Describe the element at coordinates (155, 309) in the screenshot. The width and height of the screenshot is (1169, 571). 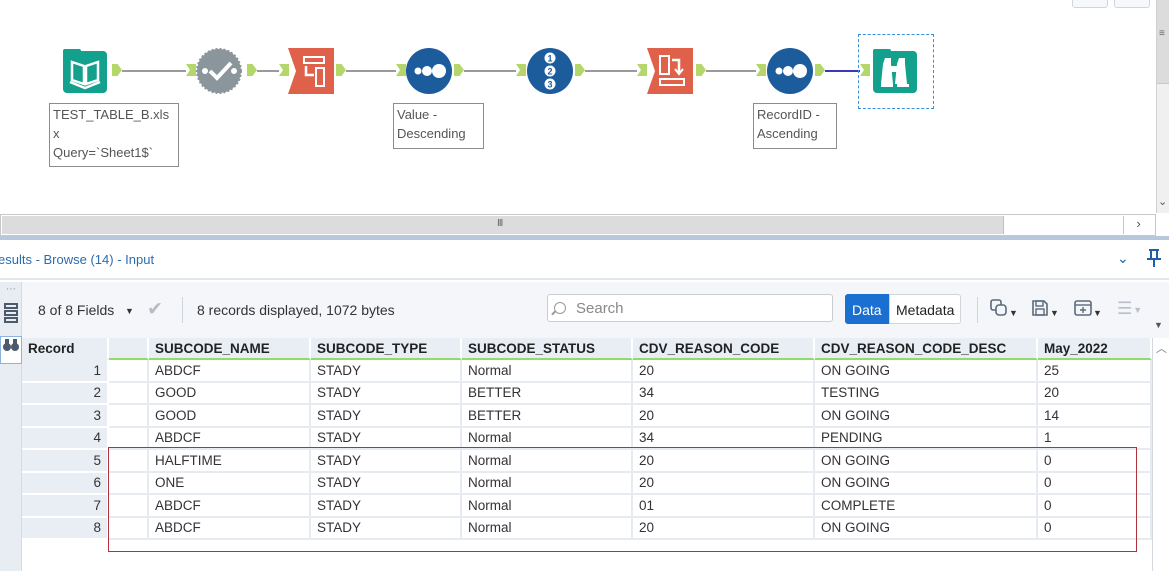
I see `checkmark-icon: ✔` at that location.